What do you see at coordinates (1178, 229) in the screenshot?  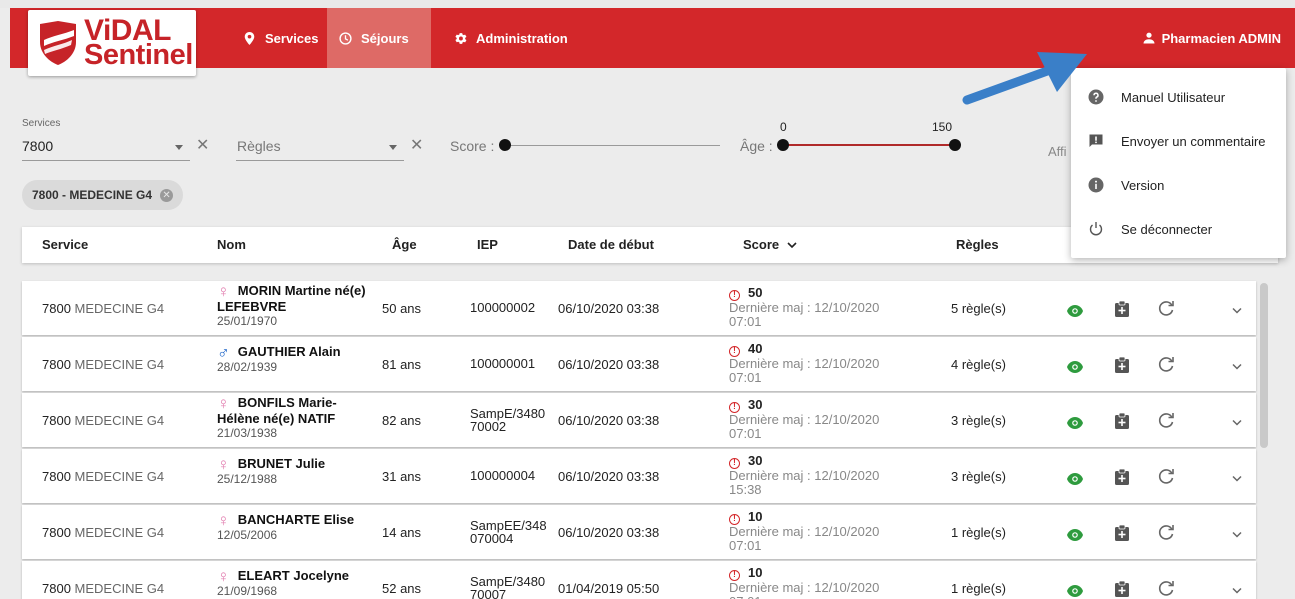 I see `menu-item-deconnecter: Se déconnecter` at bounding box center [1178, 229].